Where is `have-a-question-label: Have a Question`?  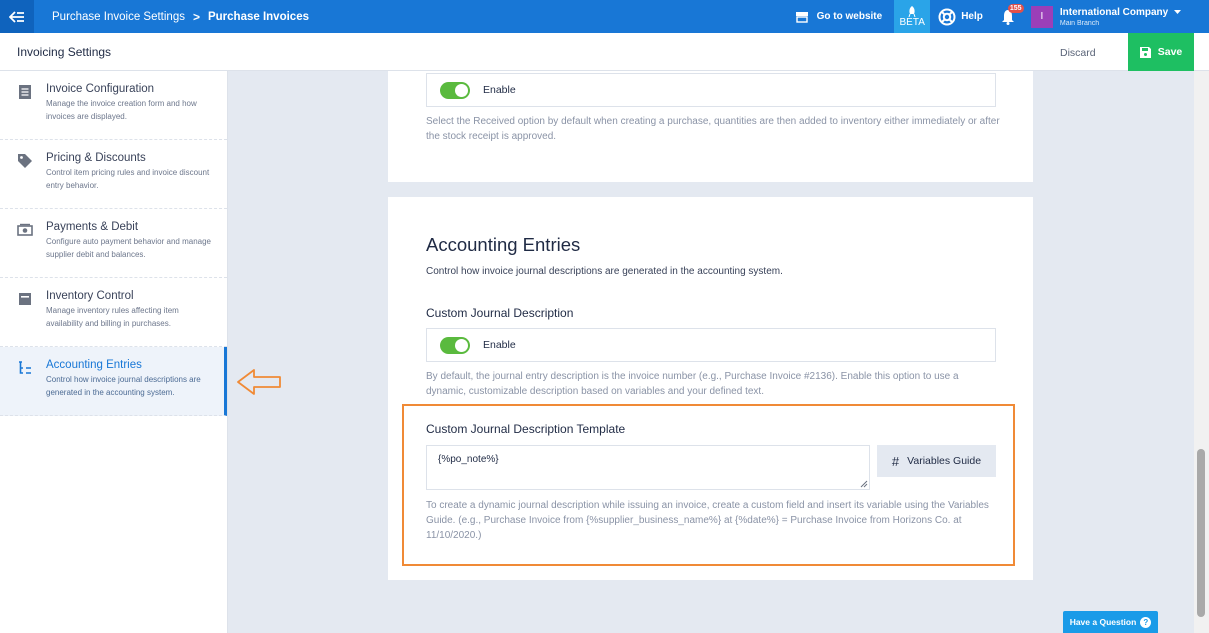 have-a-question-label: Have a Question is located at coordinates (1103, 622).